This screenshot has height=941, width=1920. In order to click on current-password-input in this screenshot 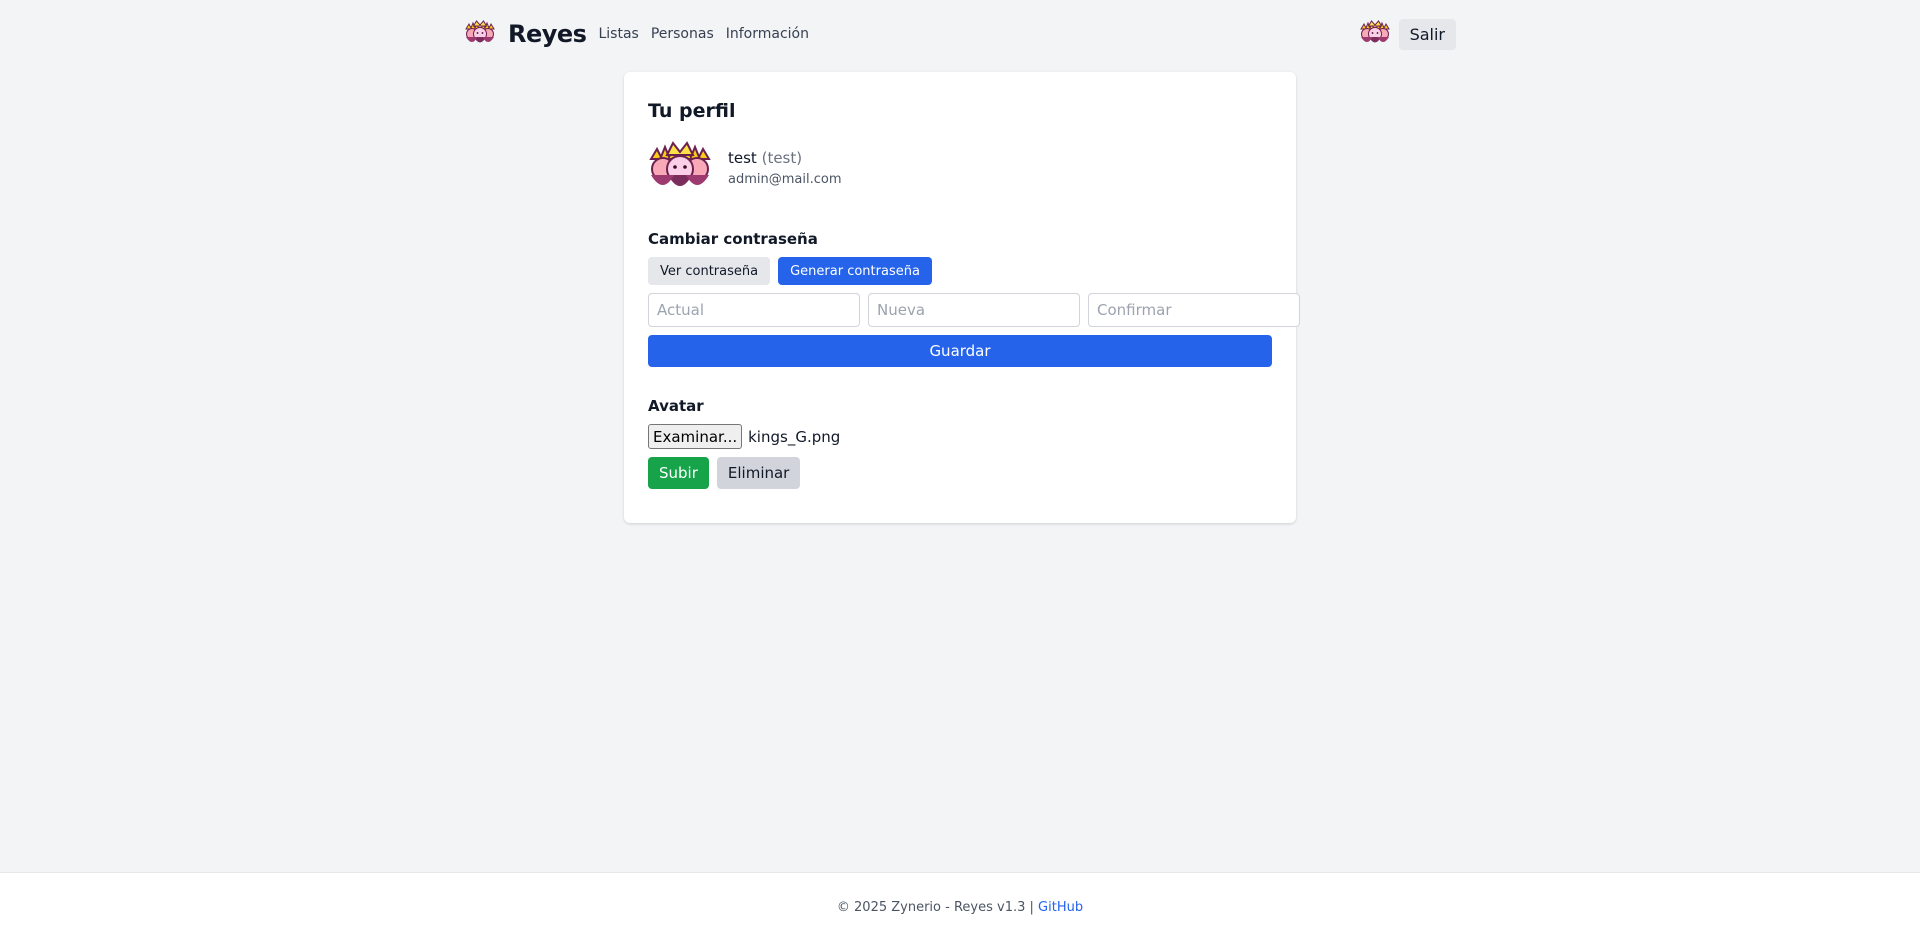, I will do `click(754, 310)`.